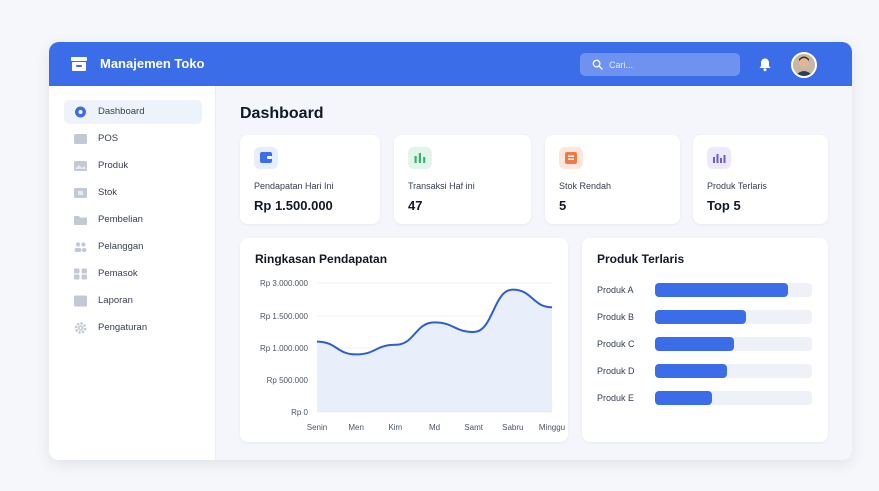 Image resolution: width=879 pixels, height=491 pixels. Describe the element at coordinates (737, 186) in the screenshot. I see `stat-label: Produk Terlaris` at that location.